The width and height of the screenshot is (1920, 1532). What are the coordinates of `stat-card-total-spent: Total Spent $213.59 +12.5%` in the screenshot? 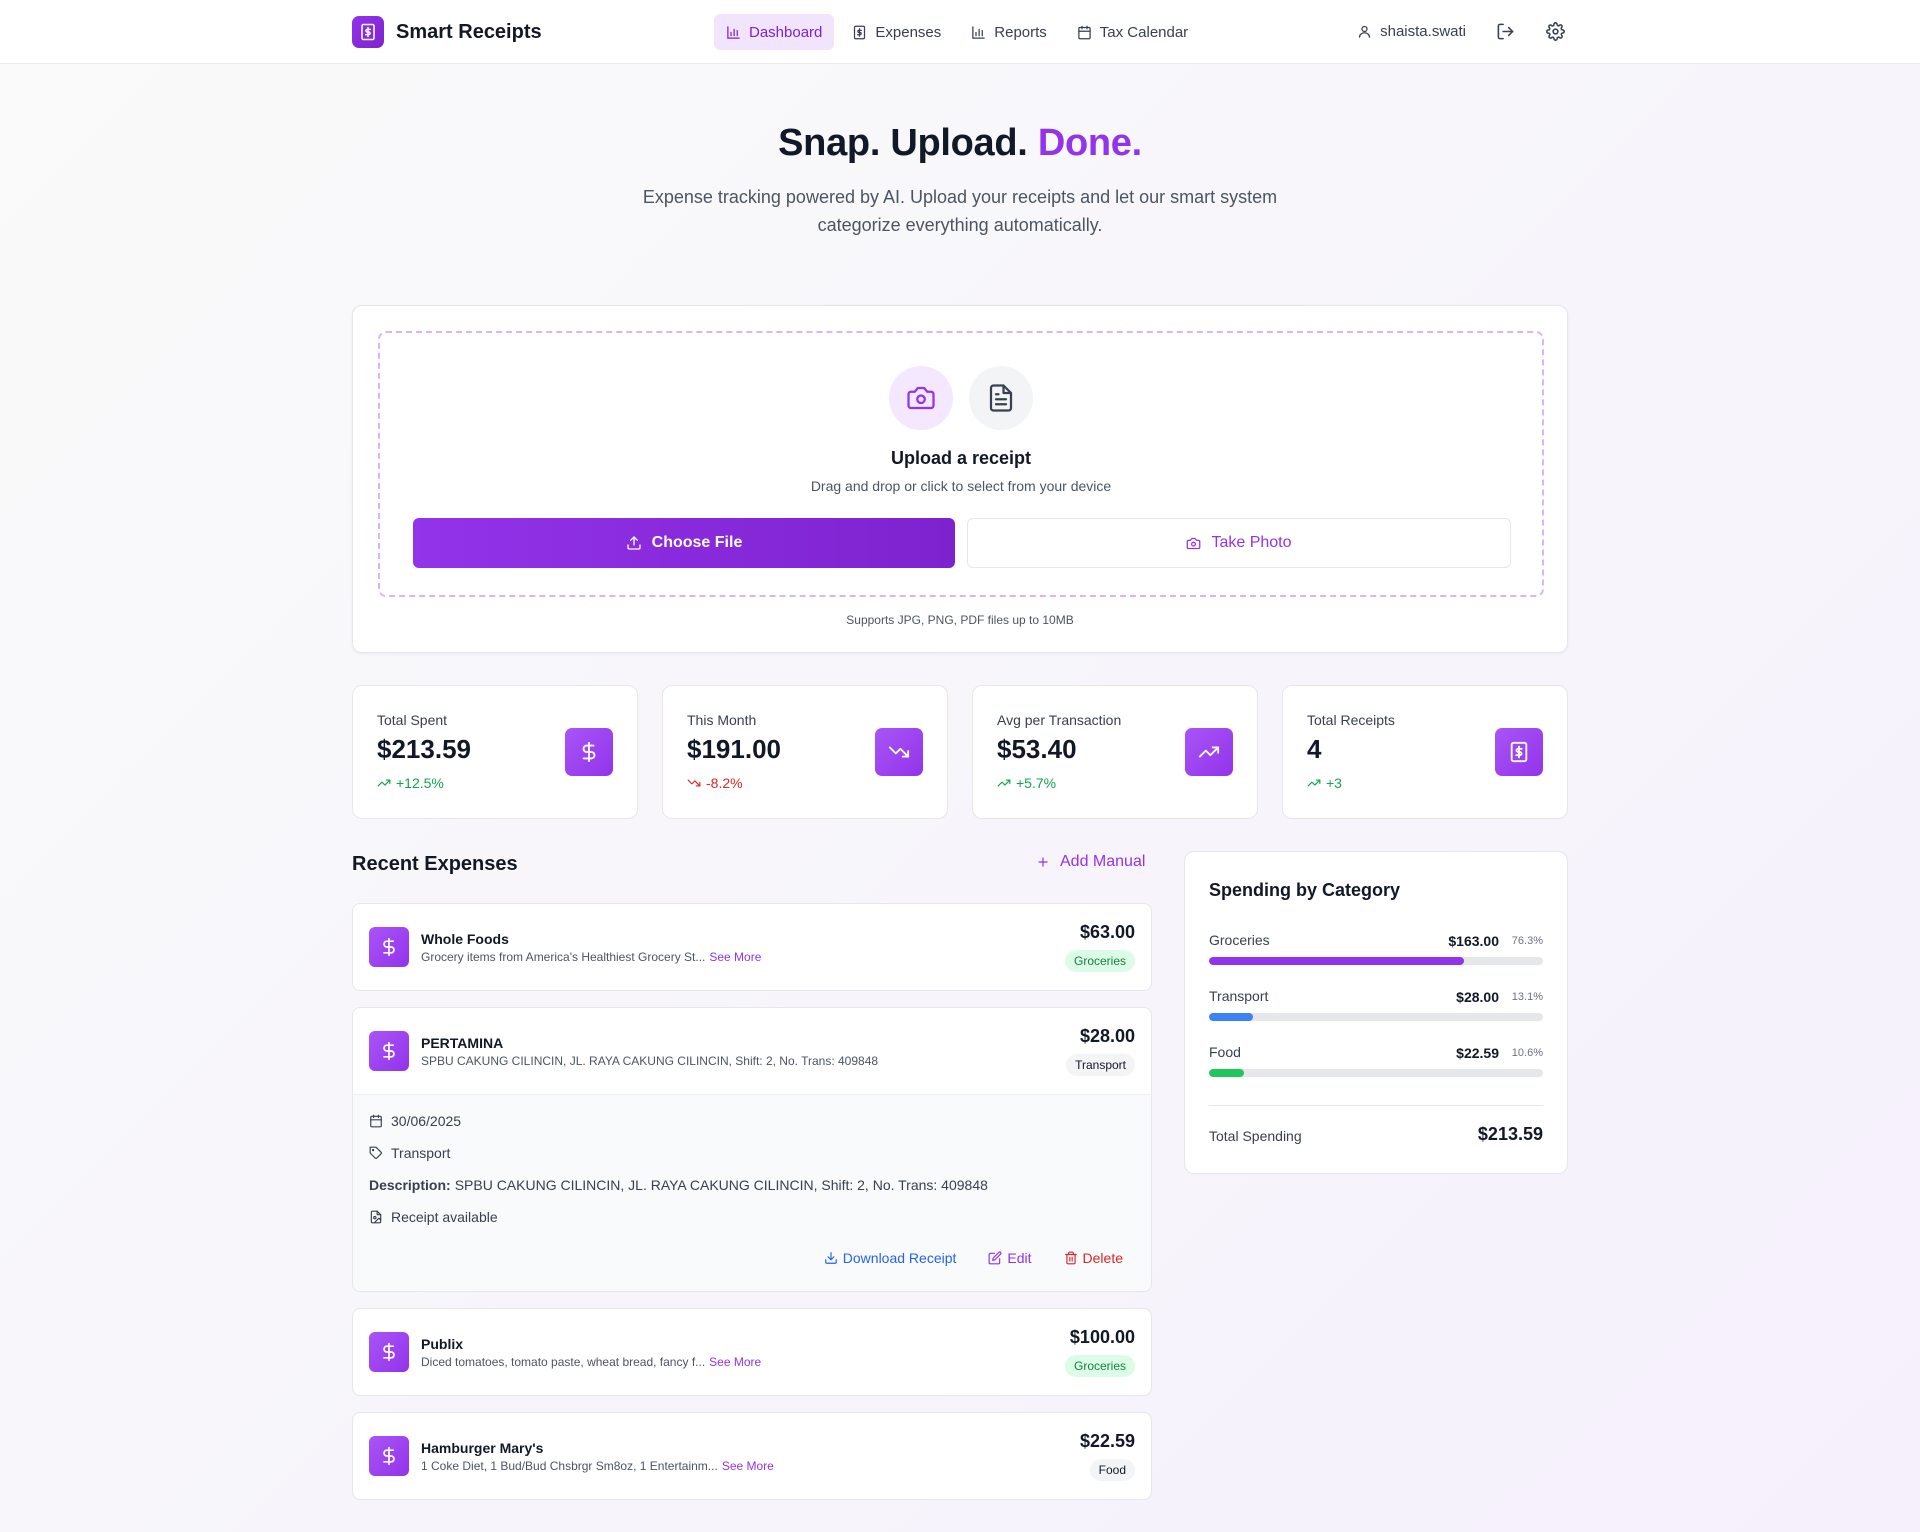 It's located at (495, 752).